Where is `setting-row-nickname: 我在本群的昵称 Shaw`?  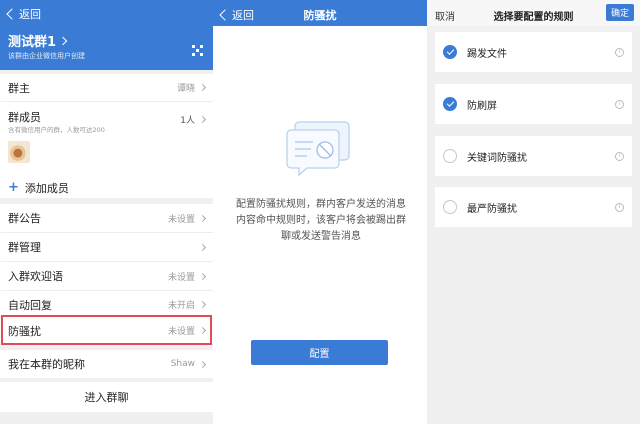 setting-row-nickname: 我在本群的昵称 Shaw is located at coordinates (106, 364).